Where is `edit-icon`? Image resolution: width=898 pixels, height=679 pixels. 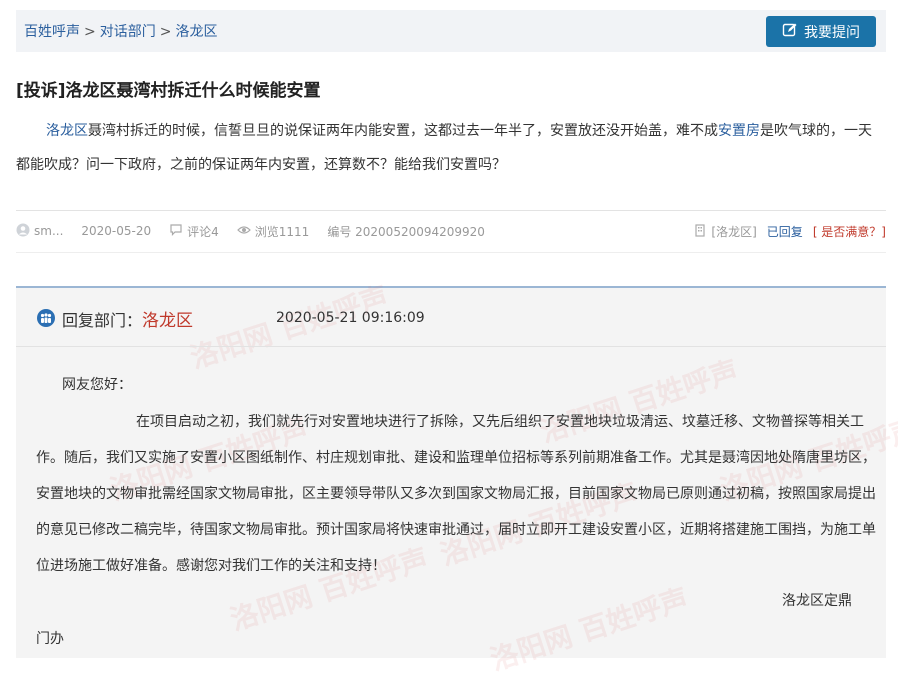 edit-icon is located at coordinates (790, 32).